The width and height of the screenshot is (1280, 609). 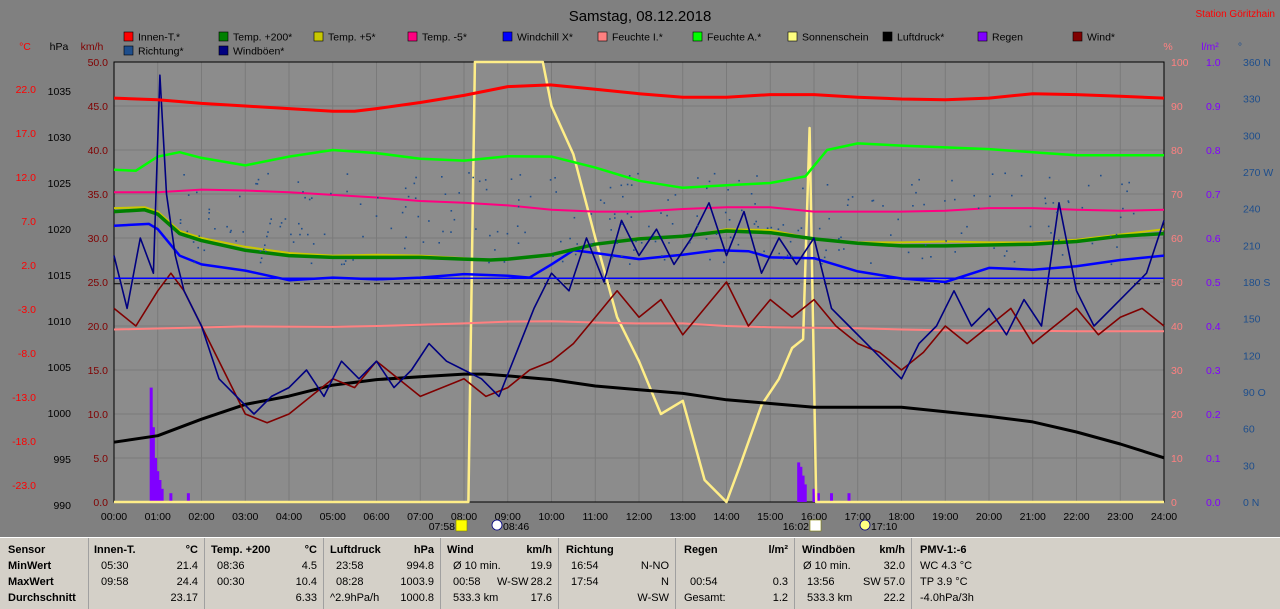 I want to click on celsius-tick: -18.0, so click(x=24, y=442).